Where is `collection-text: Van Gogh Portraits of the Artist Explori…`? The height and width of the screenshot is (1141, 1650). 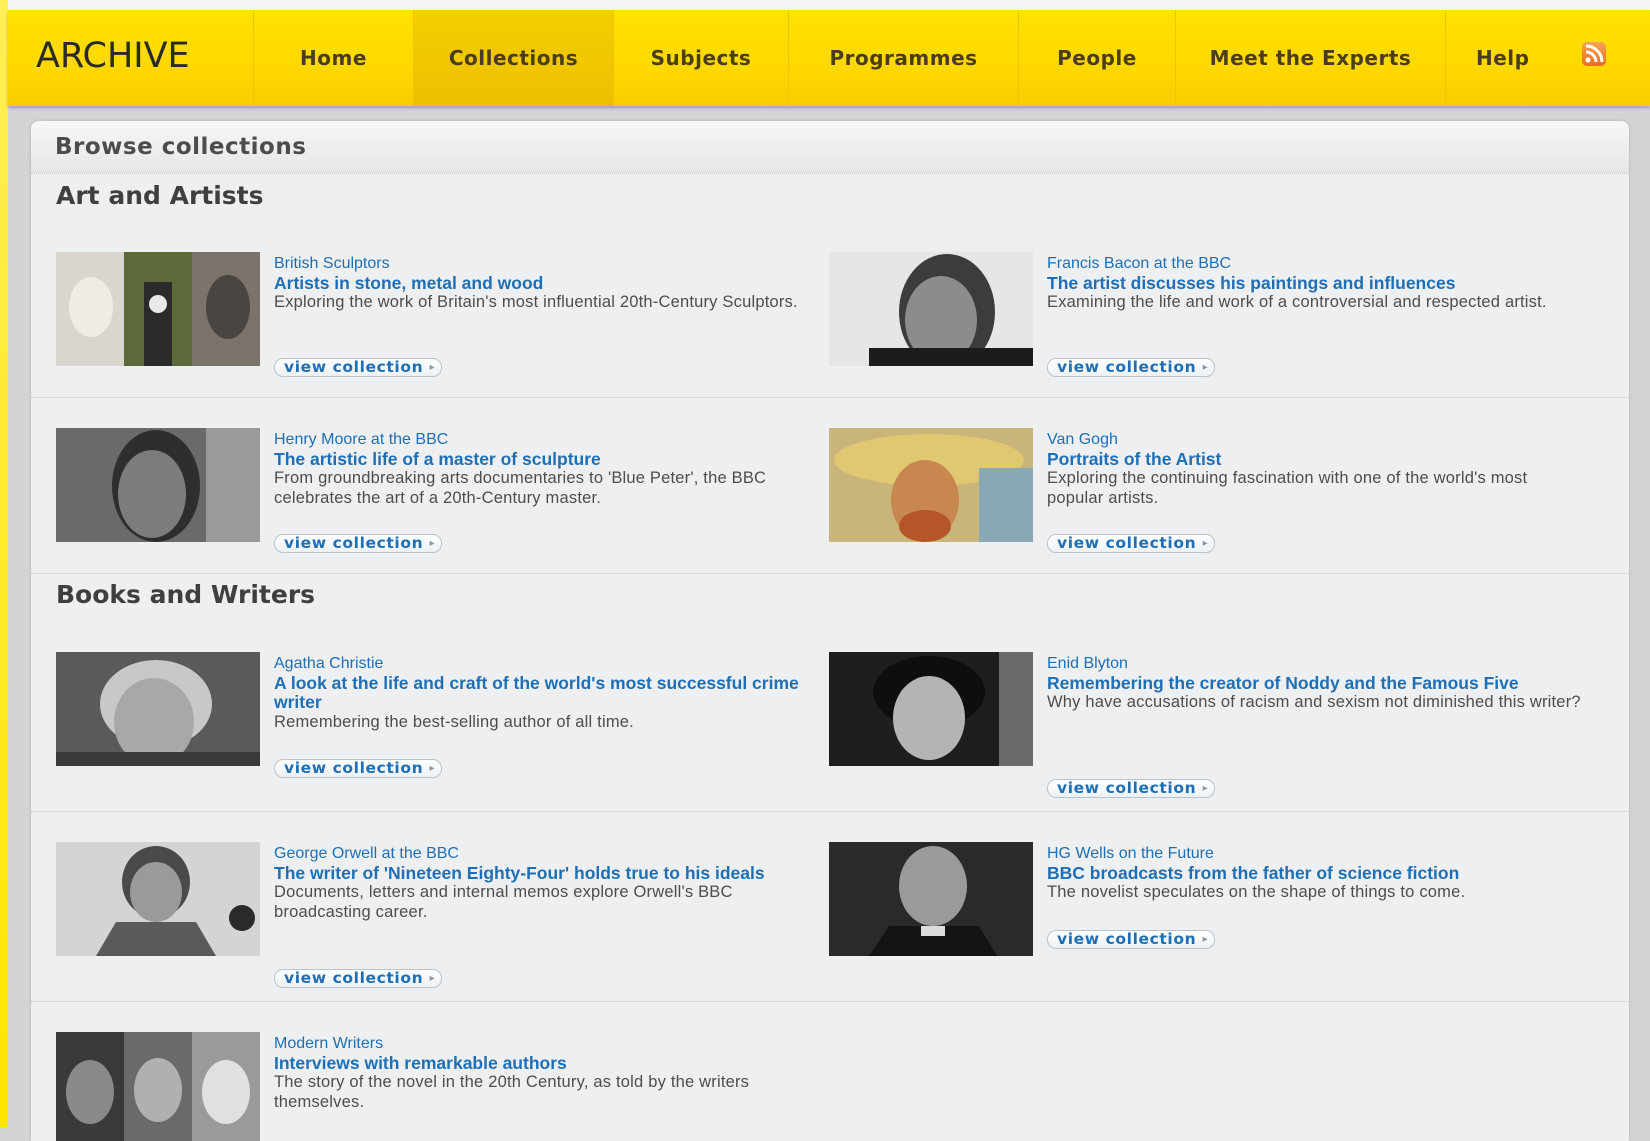
collection-text: Van Gogh Portraits of the Artist Explori… is located at coordinates (1317, 469).